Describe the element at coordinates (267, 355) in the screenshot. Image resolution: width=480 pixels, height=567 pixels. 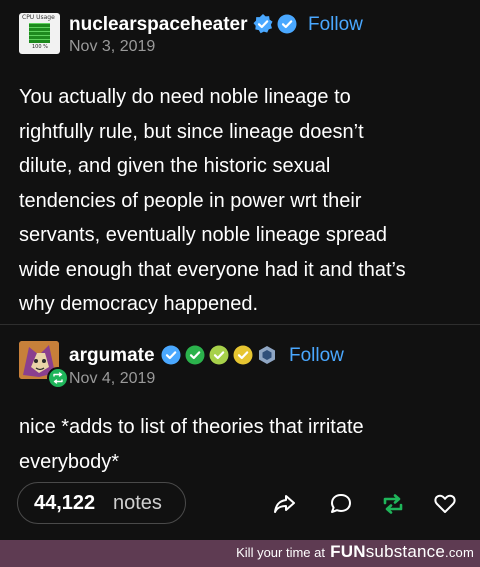
I see `hexagon-badge-icon` at that location.